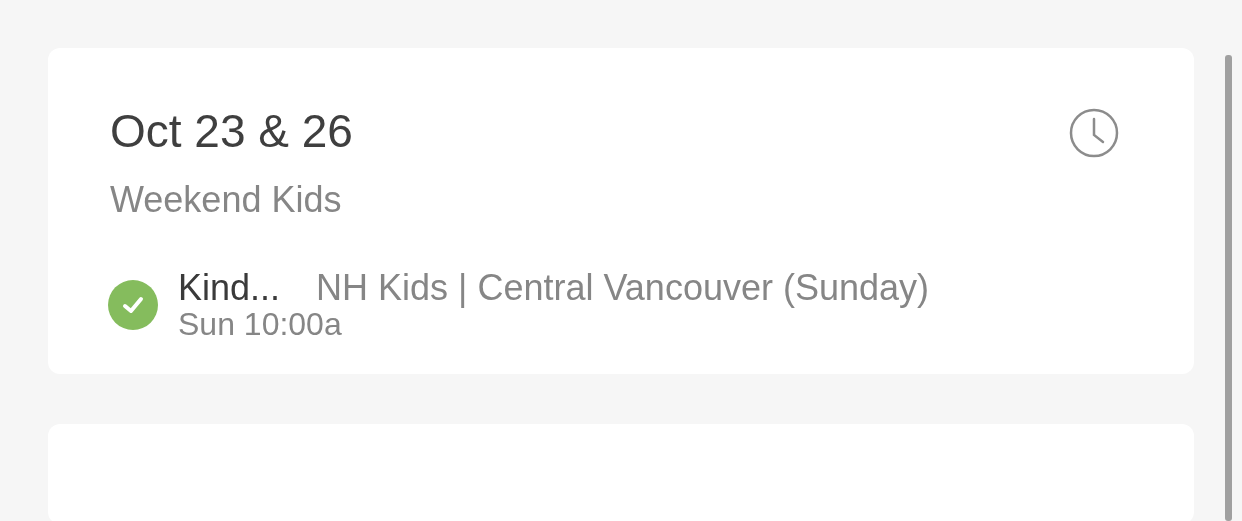  I want to click on service-time: Sun 10:00a, so click(260, 325).